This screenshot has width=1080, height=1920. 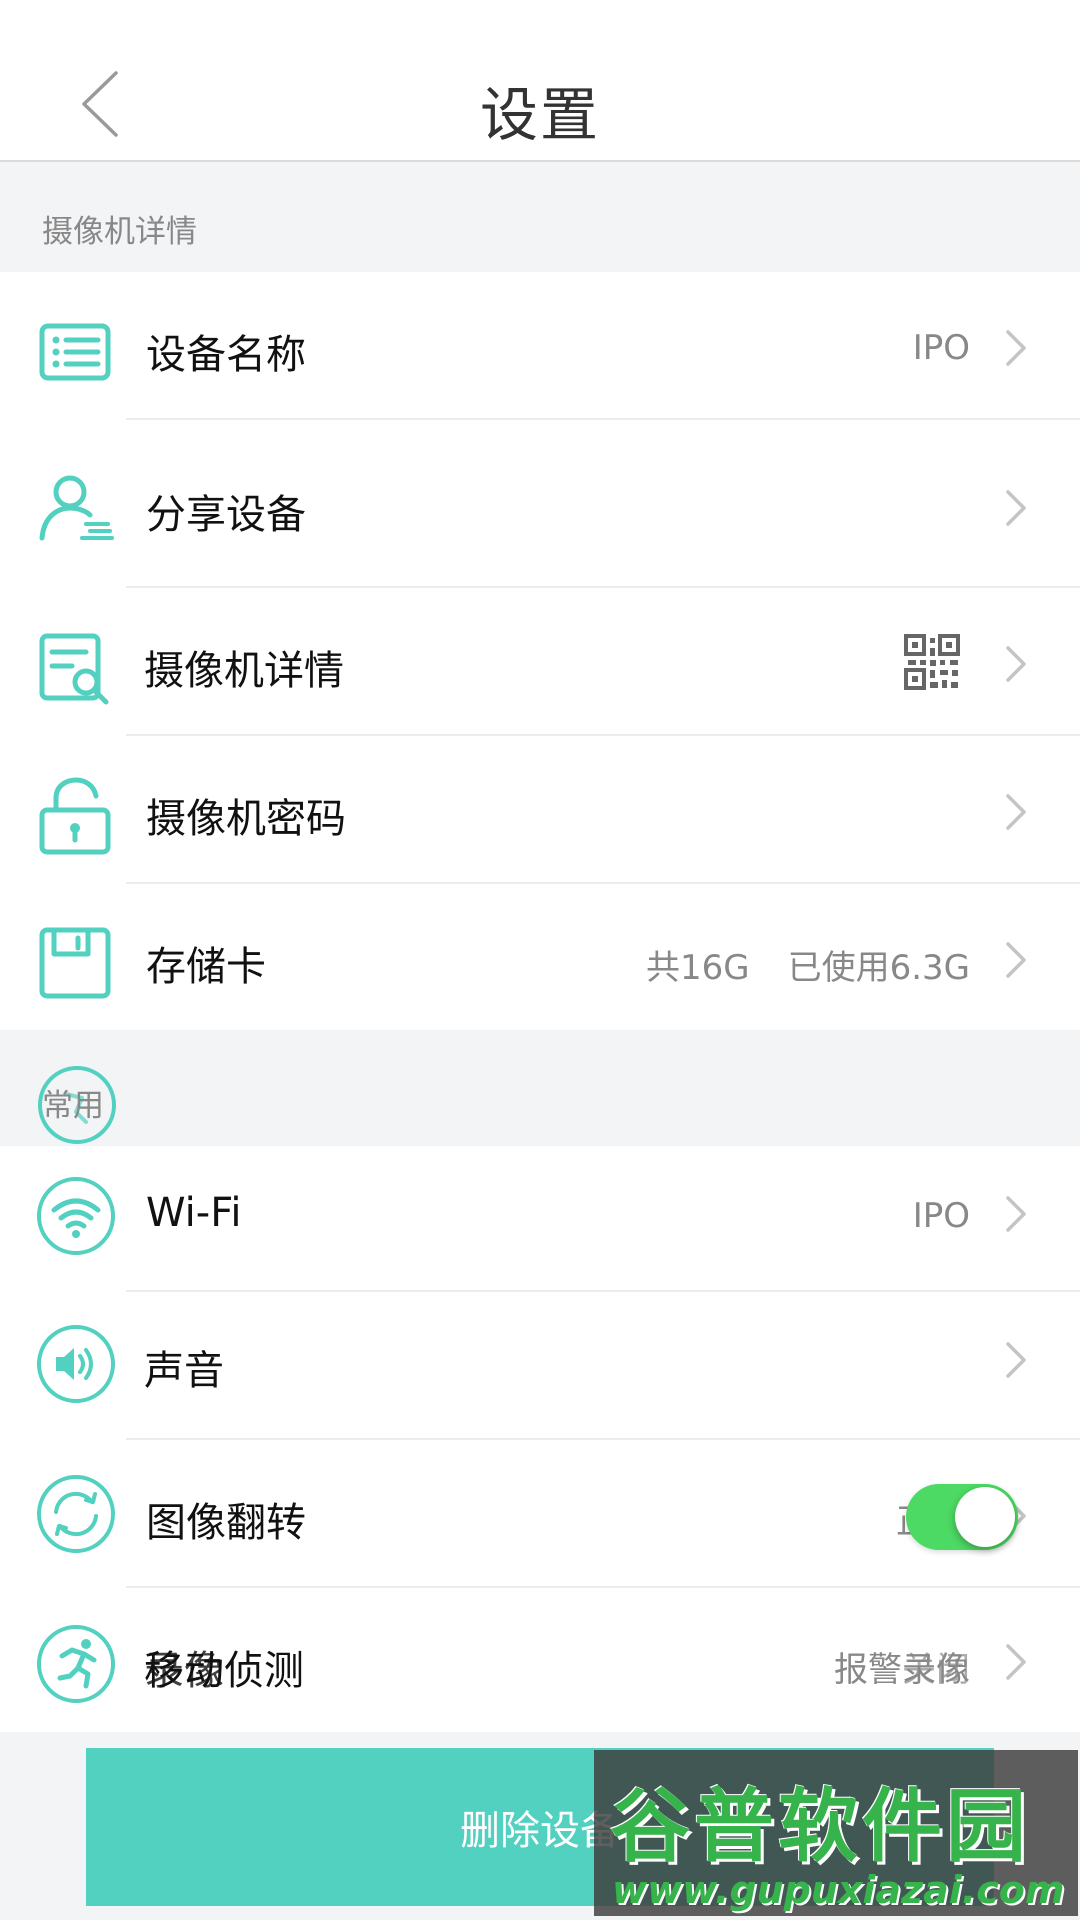 I want to click on list-icon, so click(x=75, y=352).